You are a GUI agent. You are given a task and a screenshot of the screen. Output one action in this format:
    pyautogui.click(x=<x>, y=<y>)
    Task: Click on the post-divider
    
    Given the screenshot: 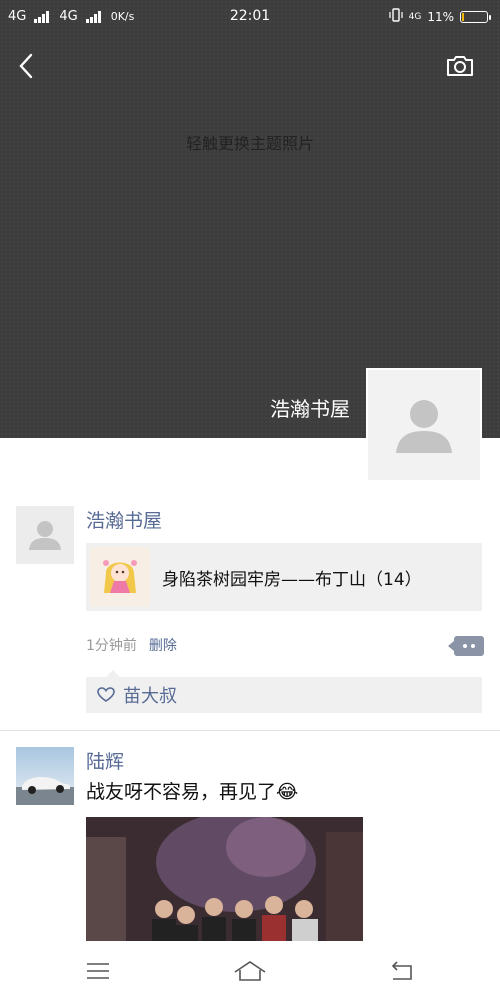 What is the action you would take?
    pyautogui.click(x=250, y=730)
    